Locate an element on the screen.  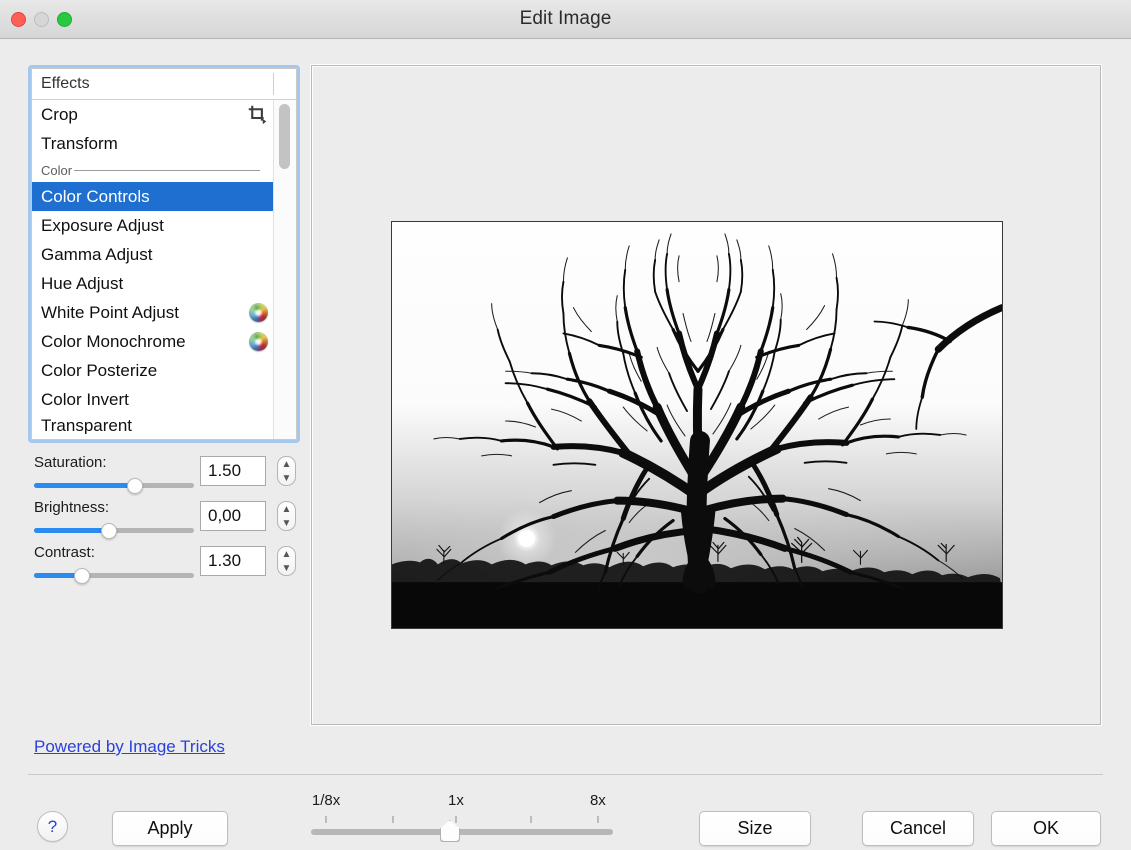
brightness-slider is located at coordinates (114, 531).